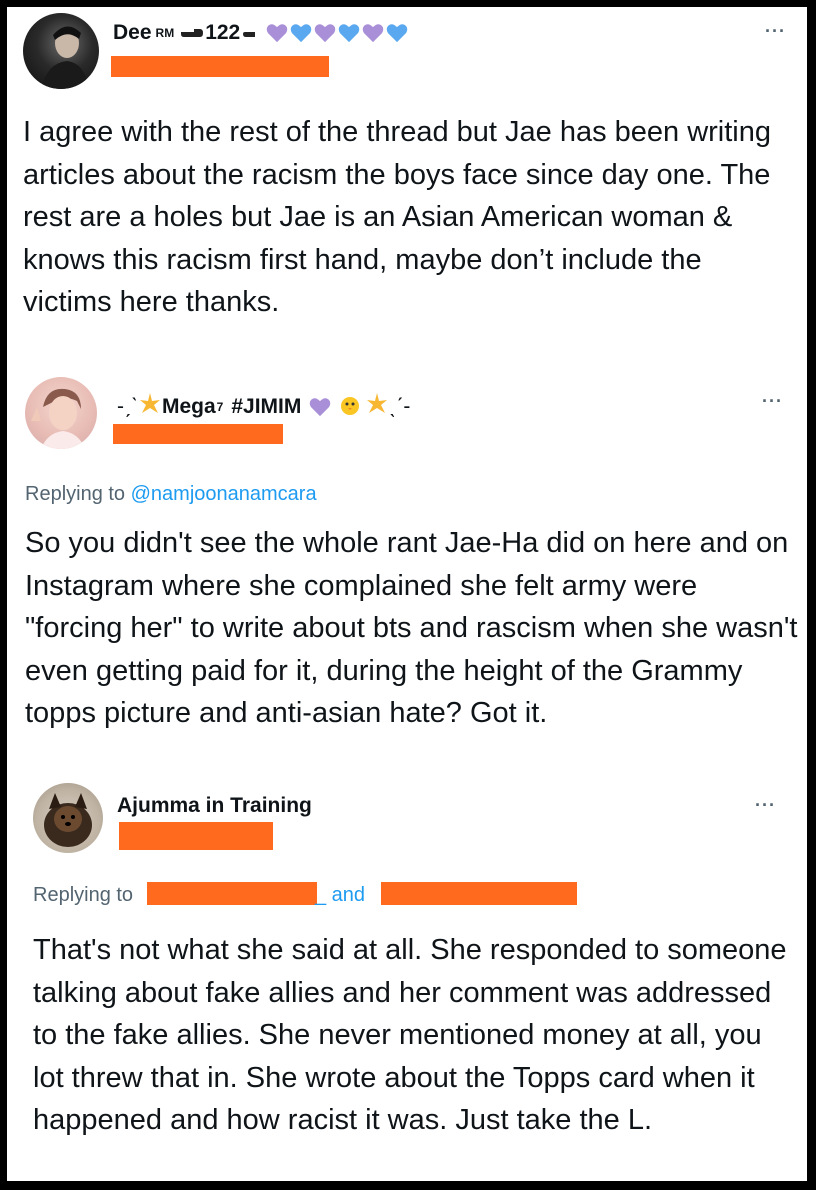 The width and height of the screenshot is (816, 1190). I want to click on avatar-dog-icon, so click(68, 820).